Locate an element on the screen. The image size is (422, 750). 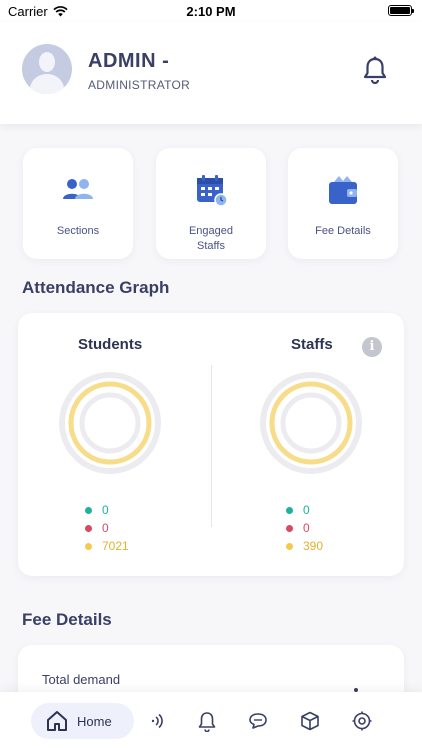
fee-details-label: Fee Details is located at coordinates (343, 231).